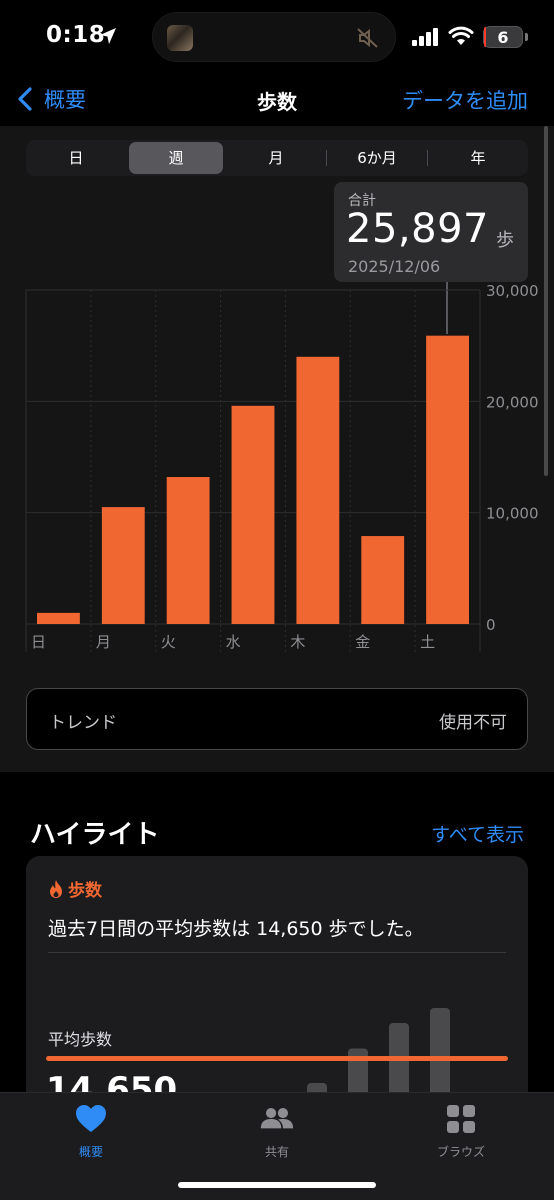 This screenshot has width=554, height=1200. I want to click on tab-browse-label: ブラウズ, so click(460, 1152).